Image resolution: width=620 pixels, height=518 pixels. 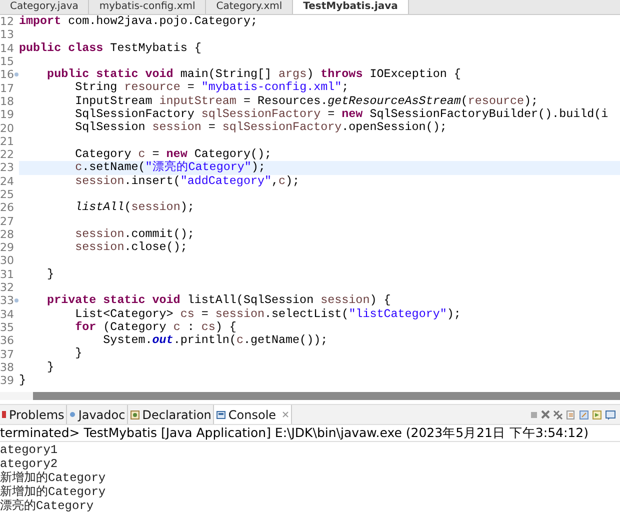 I want to click on view-tab: Problems, so click(x=34, y=414).